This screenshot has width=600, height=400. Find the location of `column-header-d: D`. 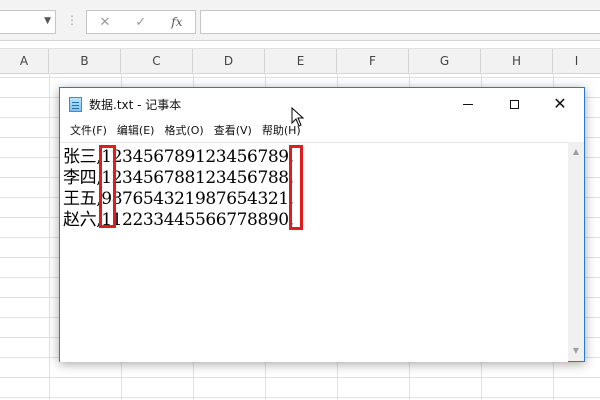

column-header-d: D is located at coordinates (229, 61).